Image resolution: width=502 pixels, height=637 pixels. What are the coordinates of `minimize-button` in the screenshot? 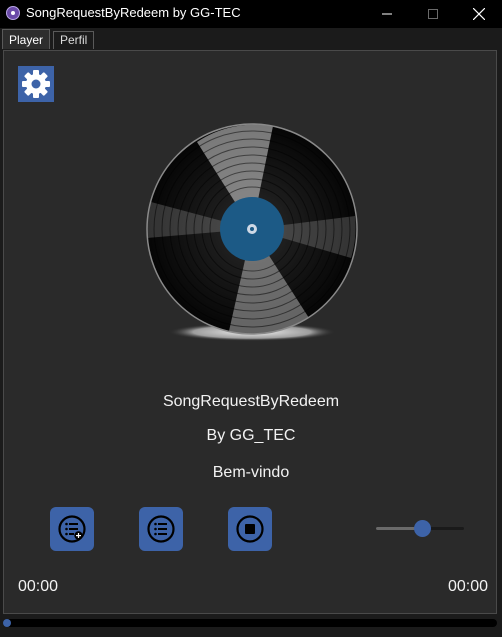 It's located at (387, 14).